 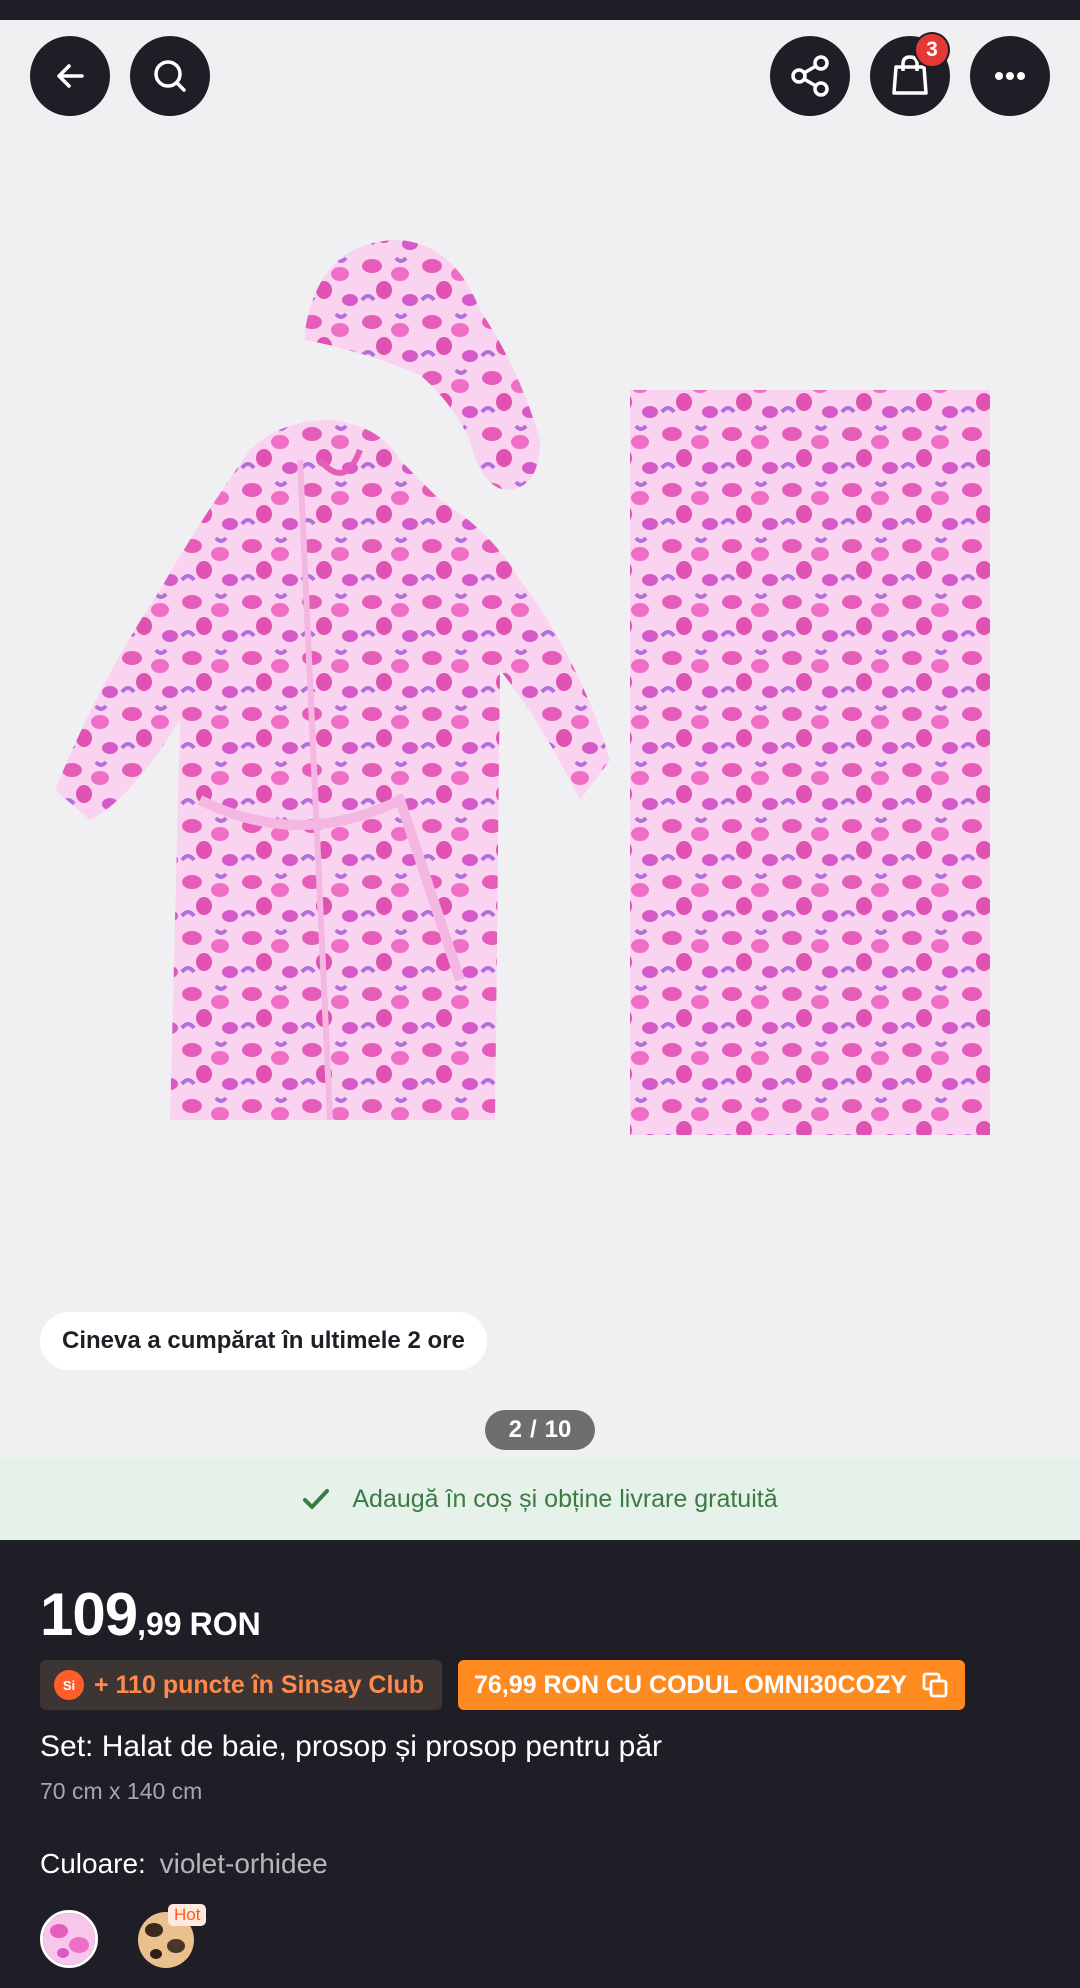 I want to click on copy-icon, so click(x=935, y=1685).